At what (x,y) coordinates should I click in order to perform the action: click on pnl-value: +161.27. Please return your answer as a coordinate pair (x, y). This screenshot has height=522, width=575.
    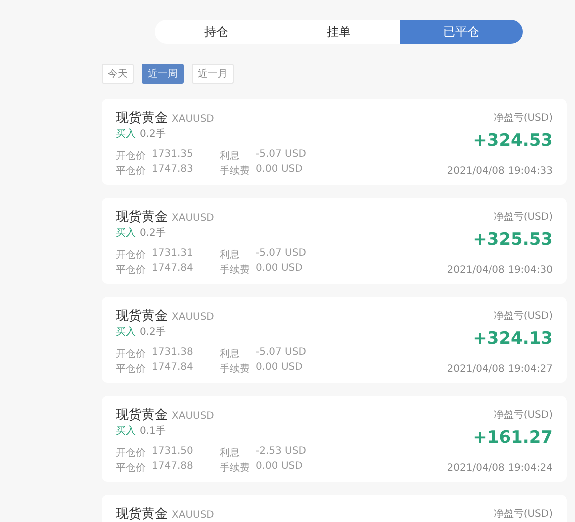
    Looking at the image, I should click on (513, 438).